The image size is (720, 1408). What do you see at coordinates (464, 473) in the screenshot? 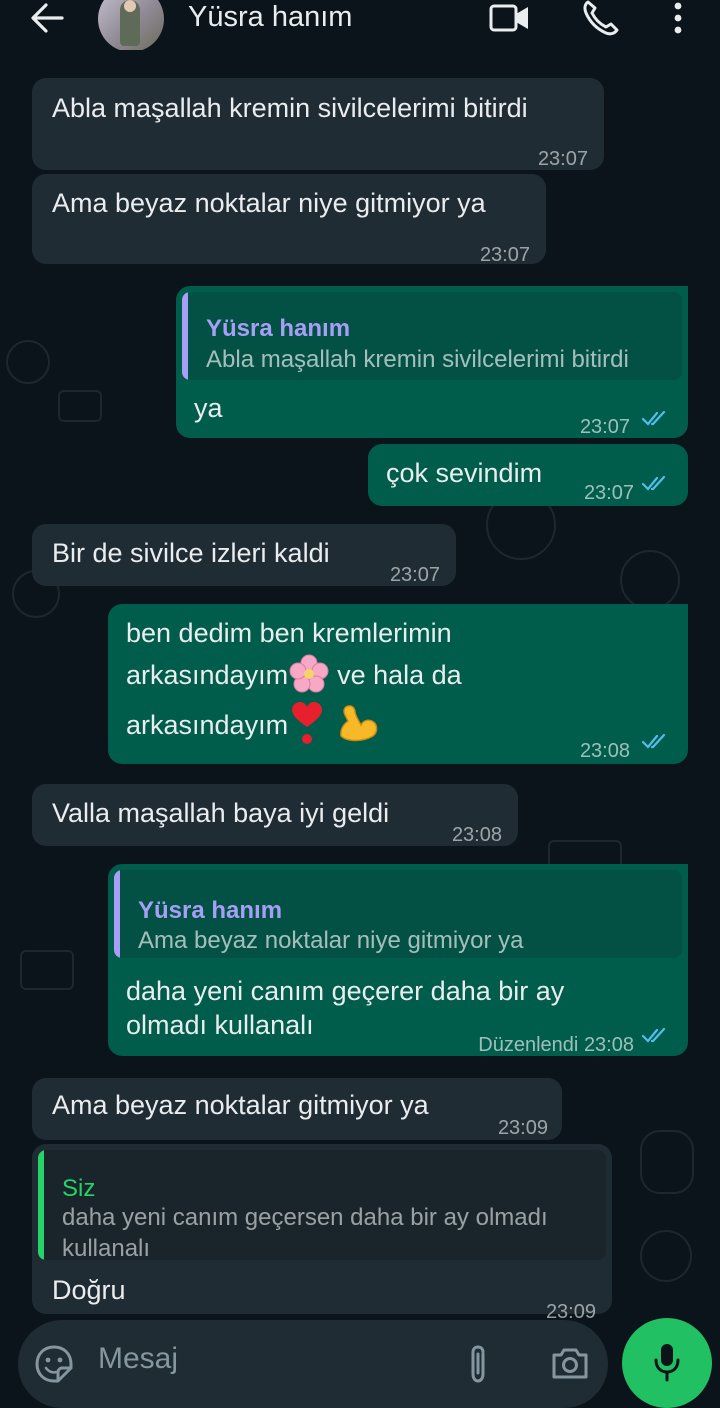
I see `message-text: çok sevindim` at bounding box center [464, 473].